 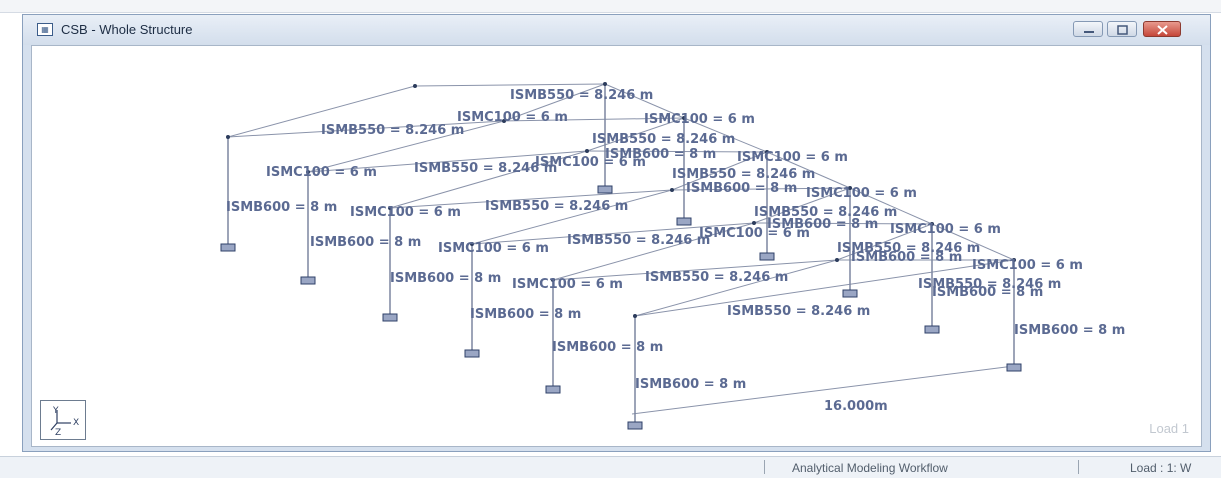 I want to click on minimize-icon, so click(x=1089, y=32).